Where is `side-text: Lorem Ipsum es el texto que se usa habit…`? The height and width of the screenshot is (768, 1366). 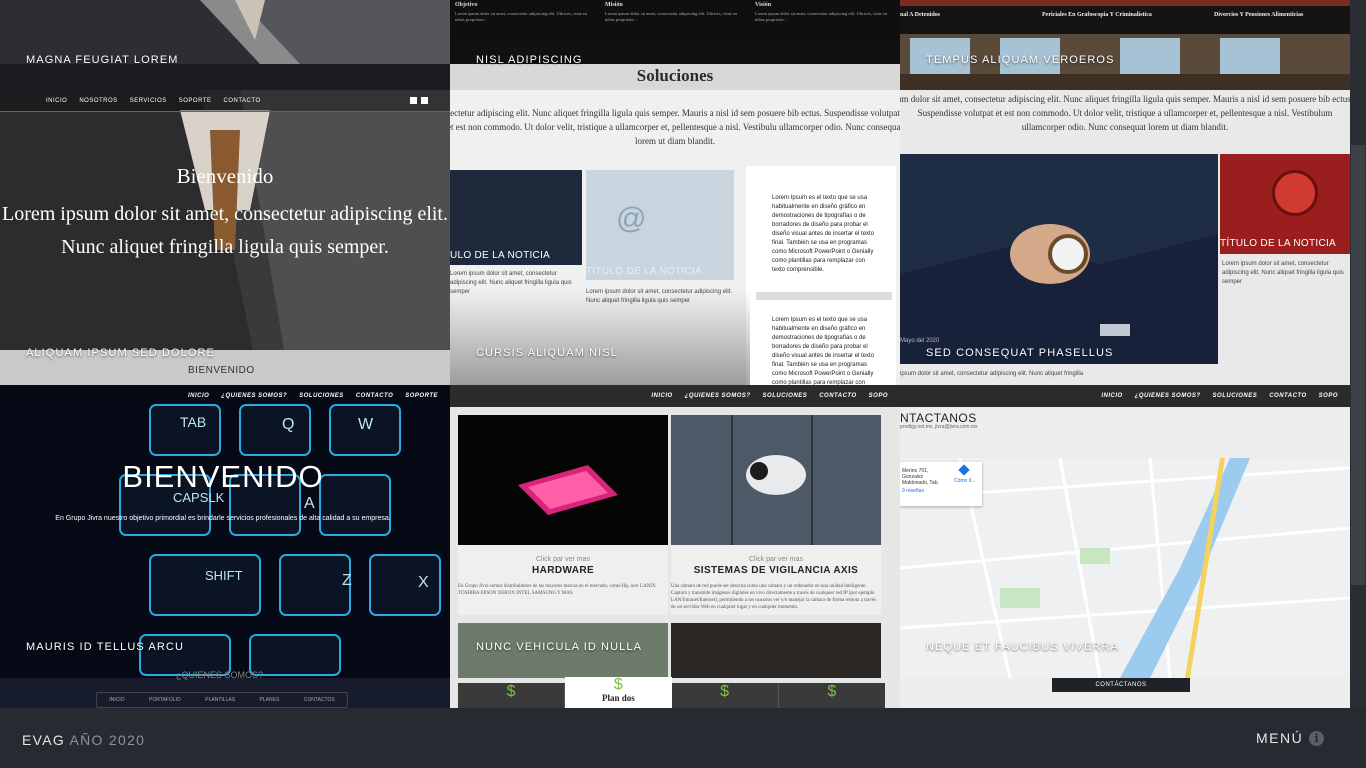
side-text: Lorem Ipsum es el texto que se usa habit… is located at coordinates (823, 234).